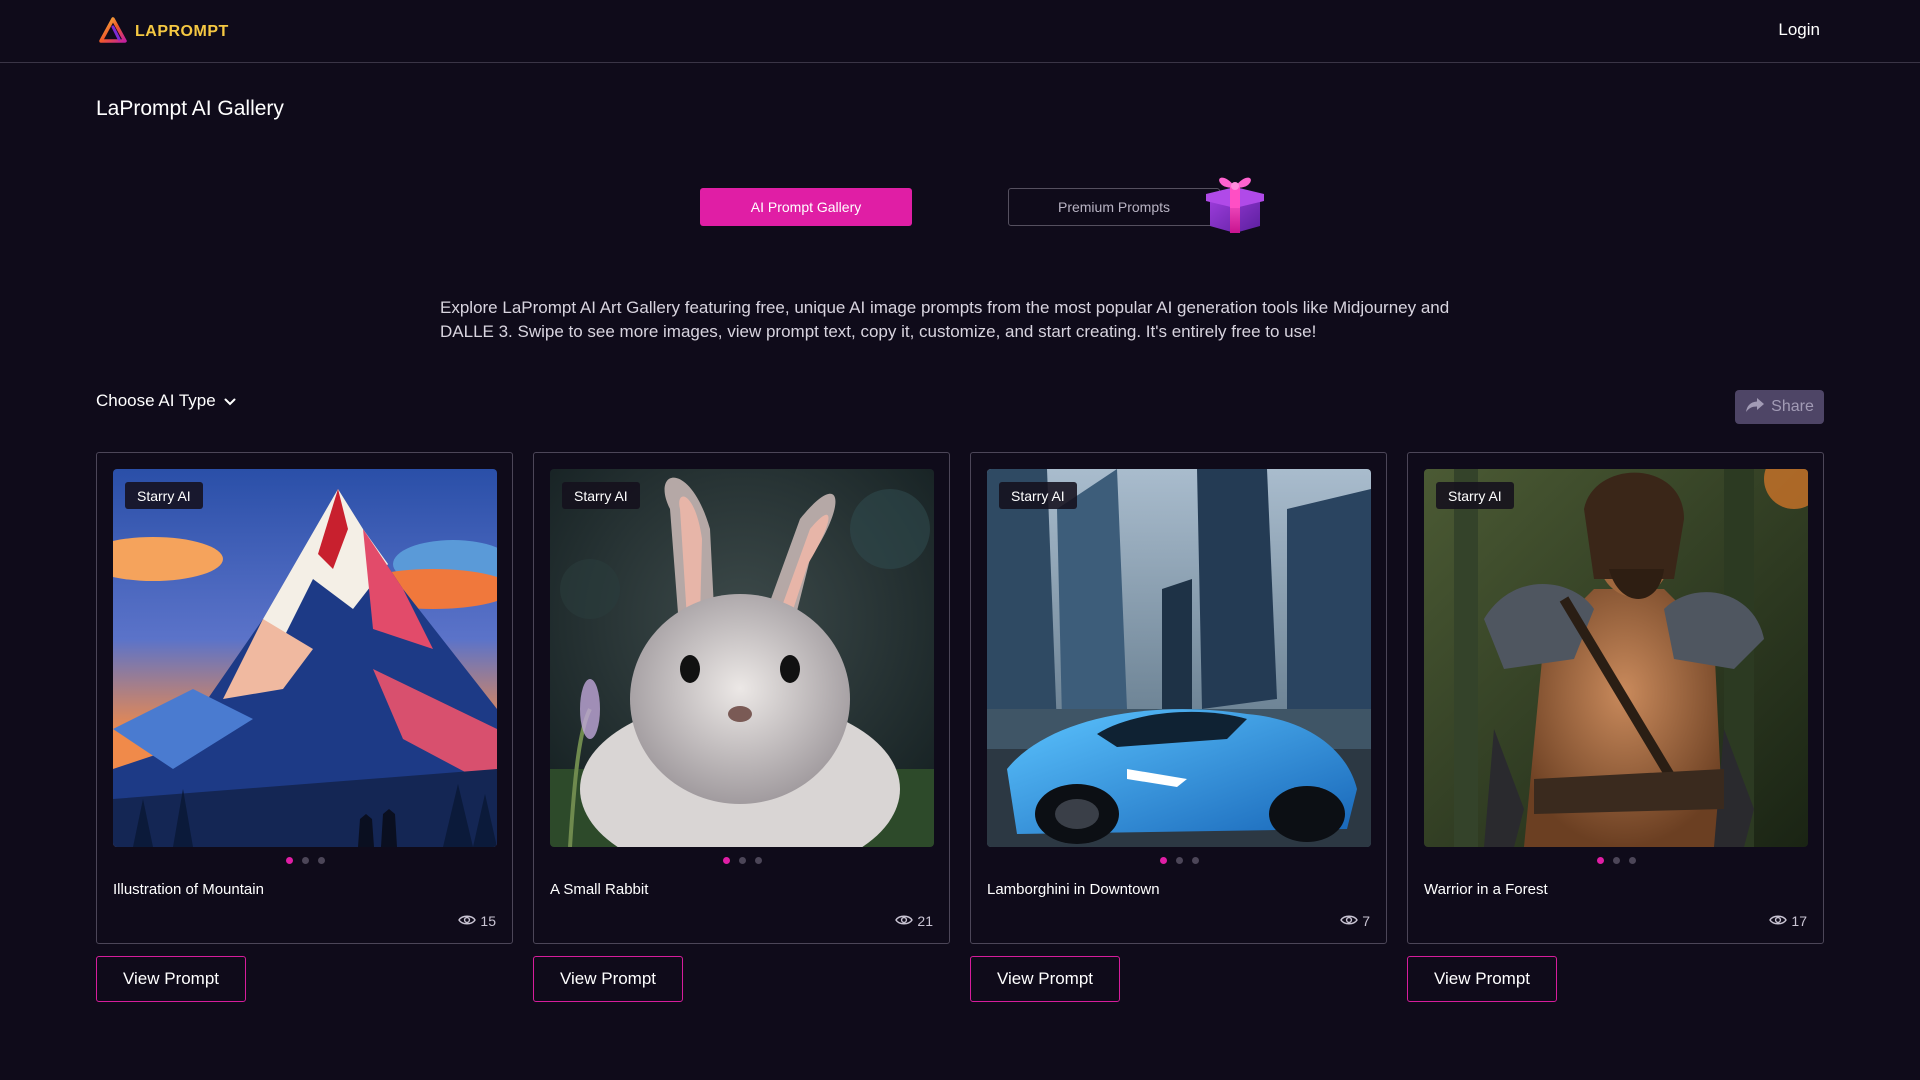 This screenshot has width=1920, height=1080. I want to click on card-title: A Small Rabbit, so click(599, 889).